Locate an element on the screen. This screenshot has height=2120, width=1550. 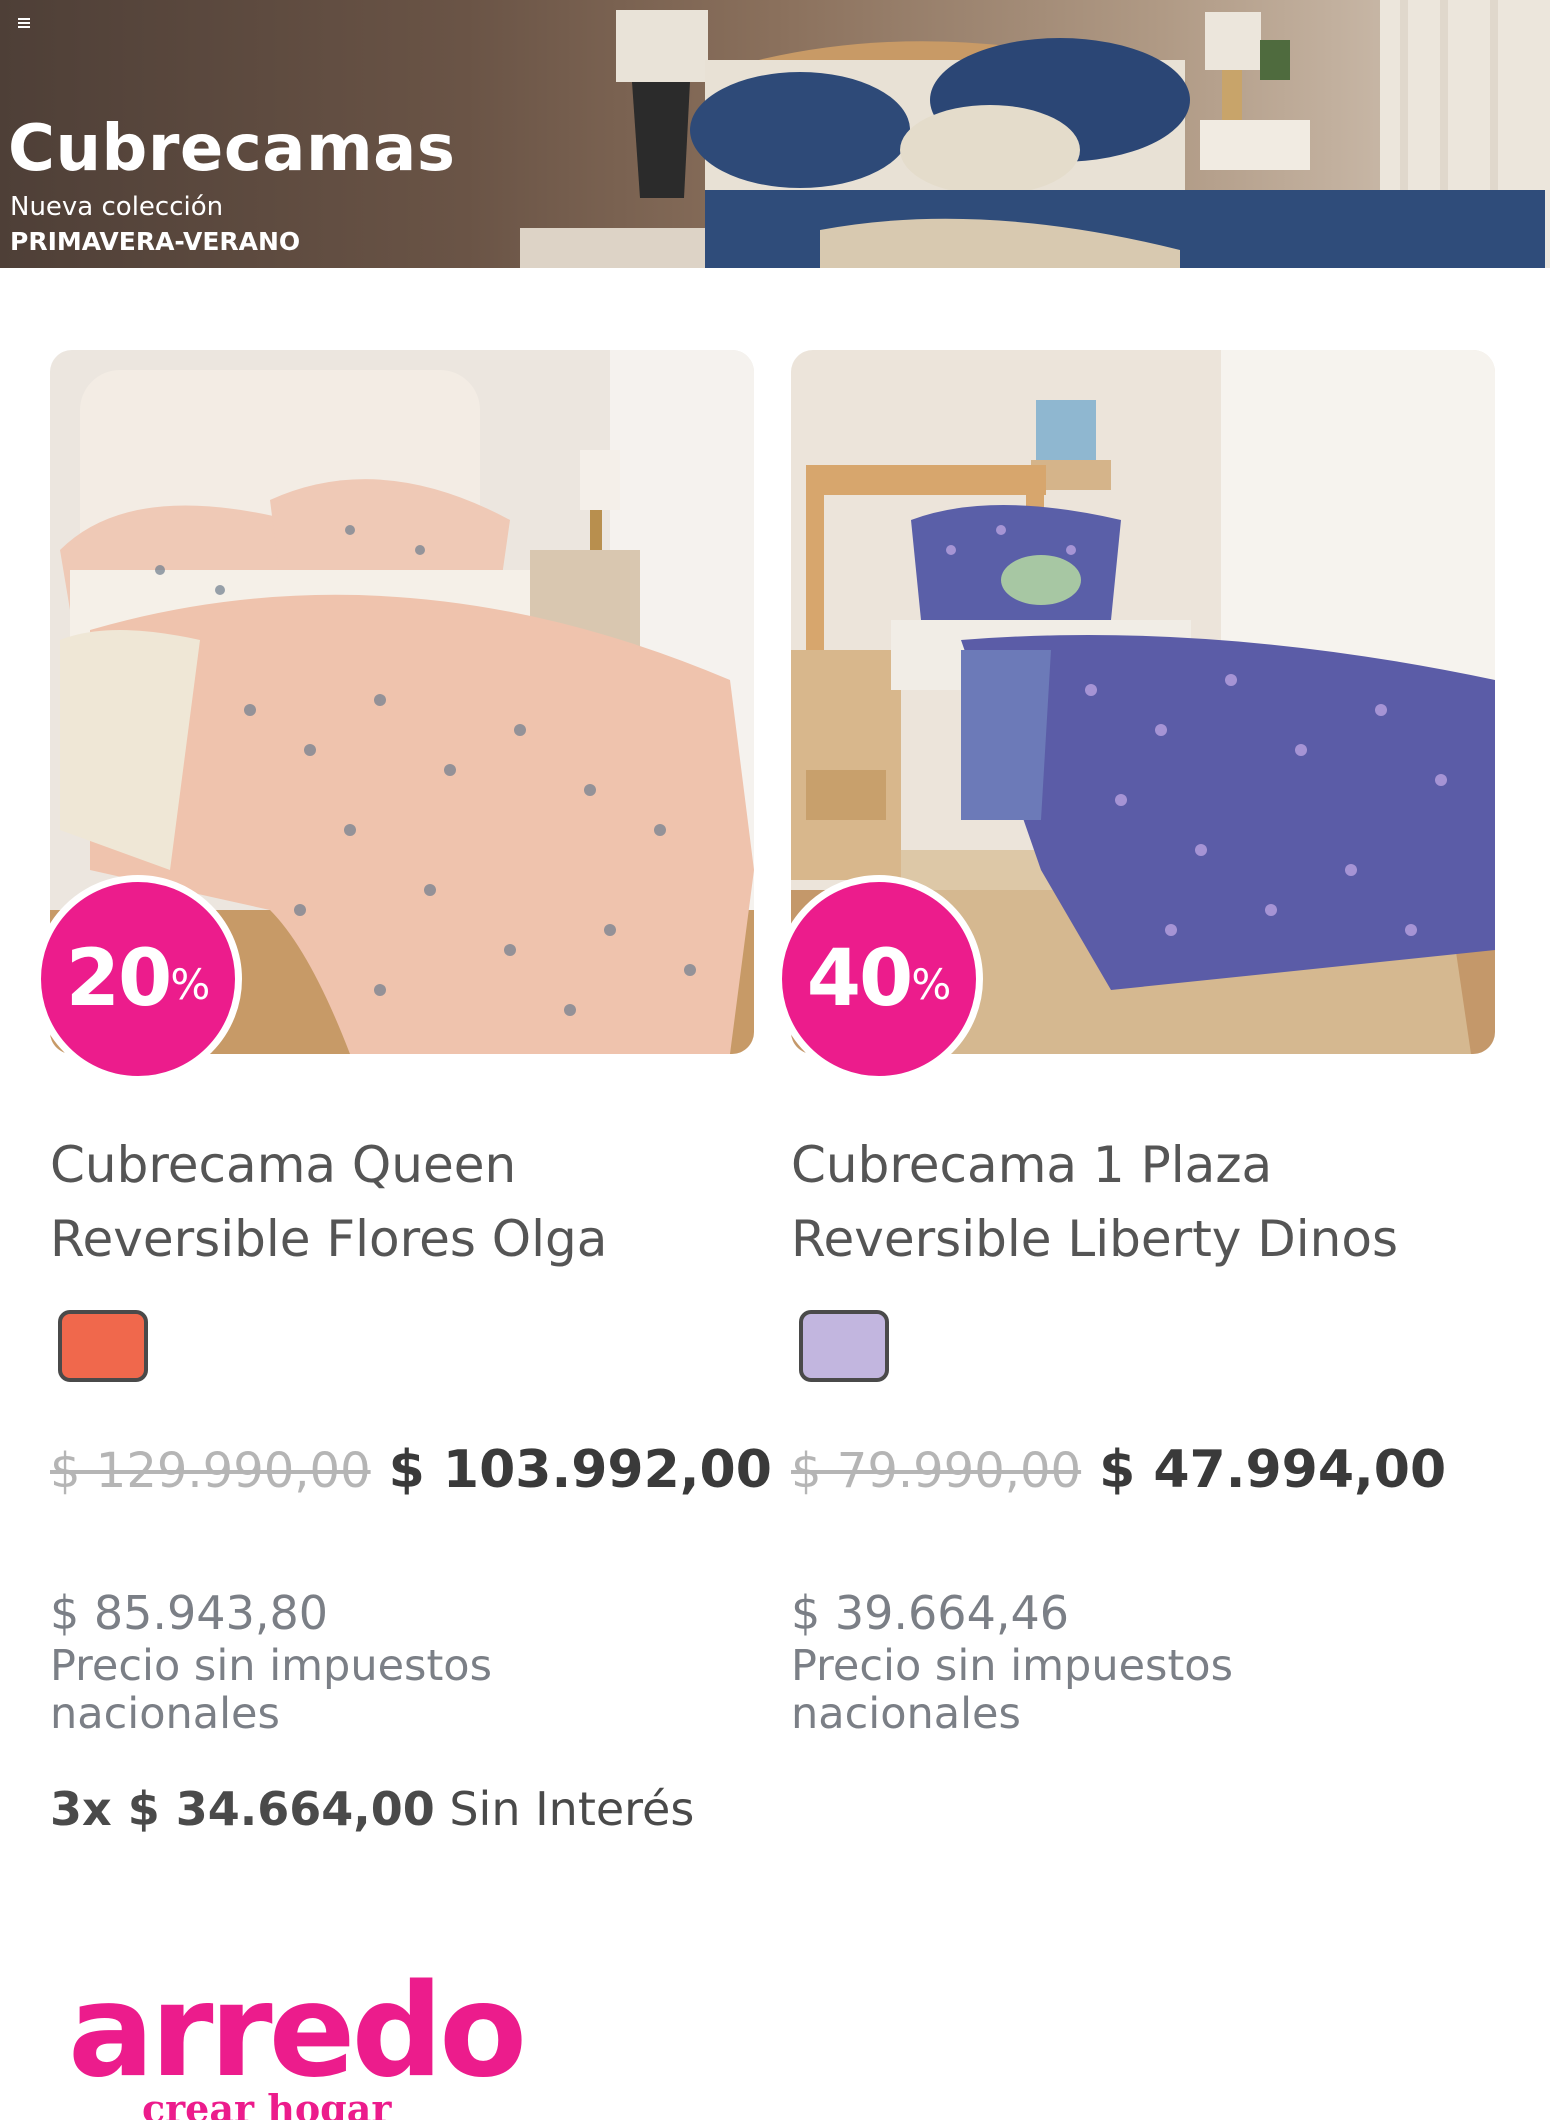
banner-season: PRIMAVERA-VERANO is located at coordinates (155, 241).